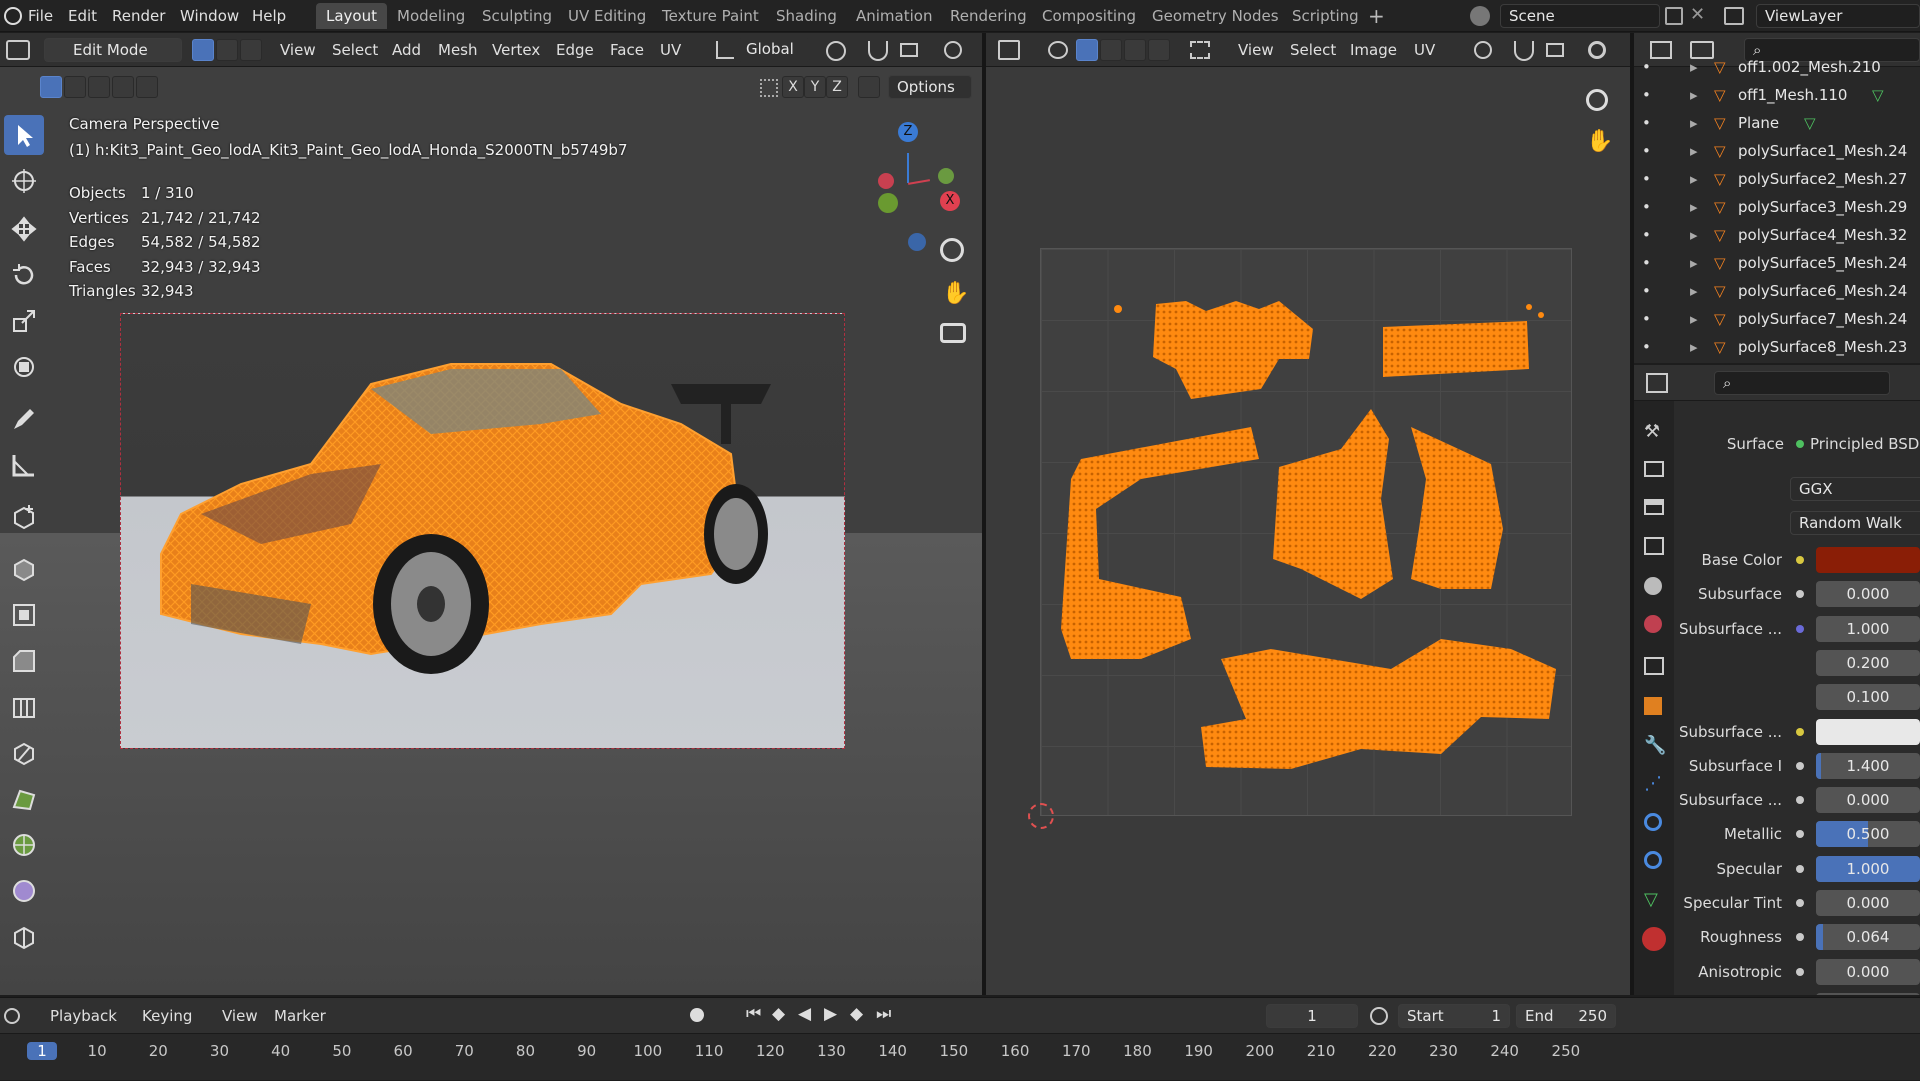 This screenshot has height=1081, width=1920. What do you see at coordinates (351, 16) in the screenshot?
I see `tab-layout: Layout` at bounding box center [351, 16].